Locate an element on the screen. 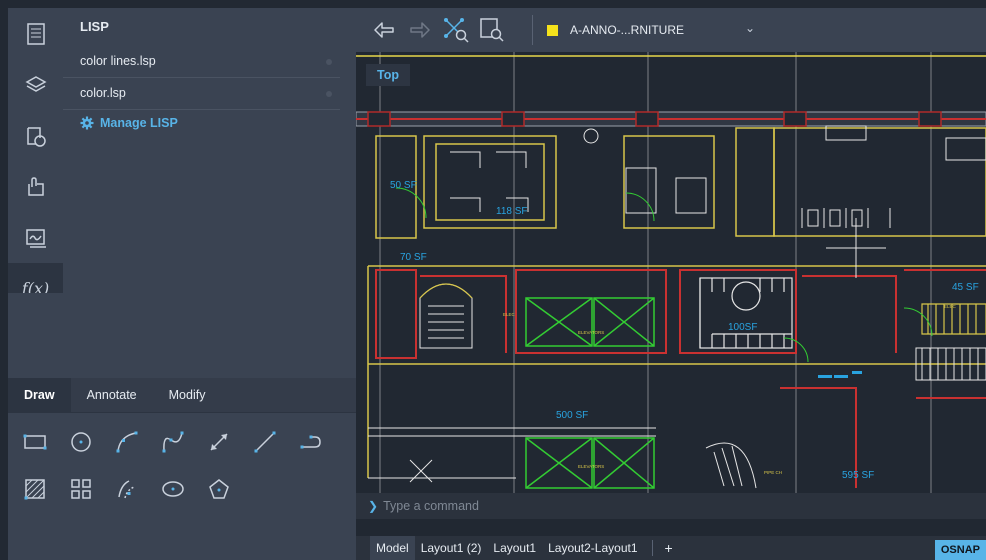 The height and width of the screenshot is (560, 986). layers-button is located at coordinates (35, 84).